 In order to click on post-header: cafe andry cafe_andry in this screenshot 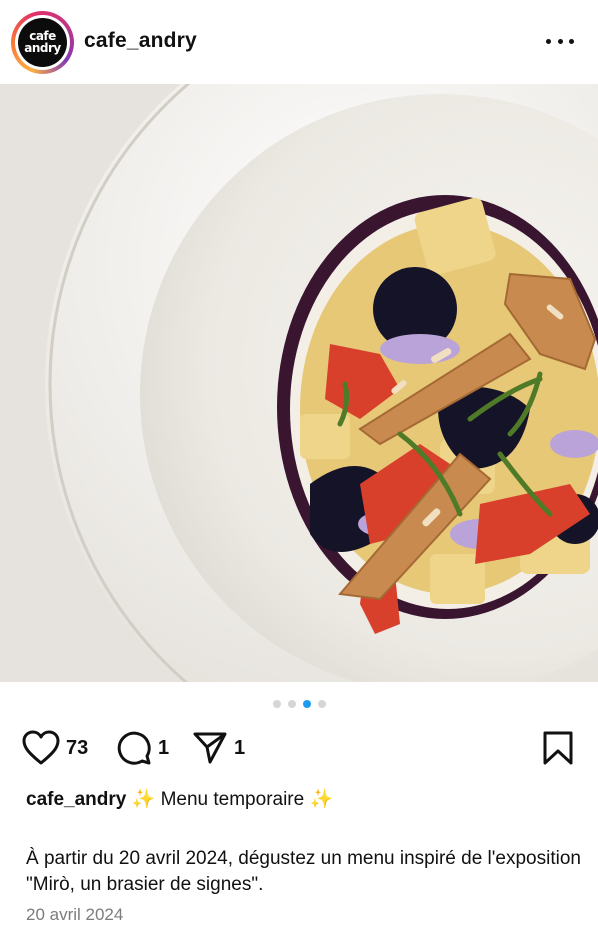, I will do `click(299, 42)`.